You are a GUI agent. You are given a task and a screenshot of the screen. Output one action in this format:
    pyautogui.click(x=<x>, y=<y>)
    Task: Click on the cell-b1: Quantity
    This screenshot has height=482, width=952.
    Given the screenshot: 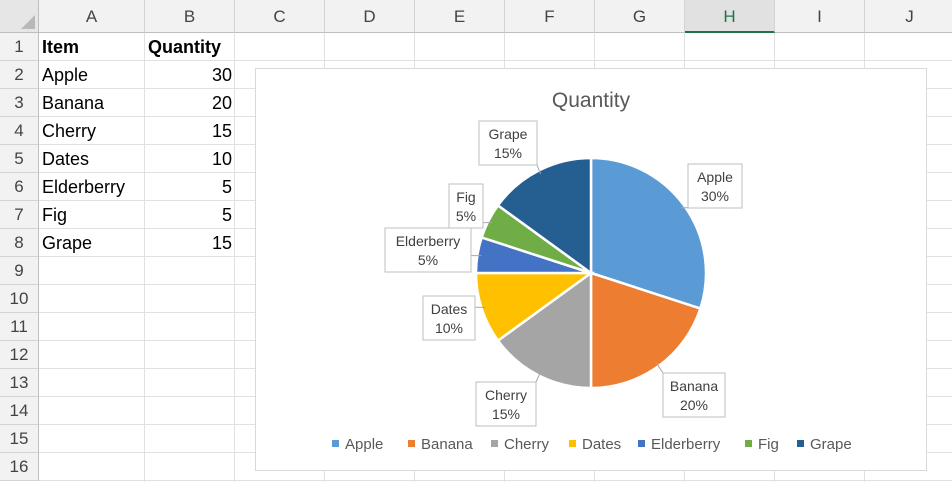 What is the action you would take?
    pyautogui.click(x=190, y=47)
    